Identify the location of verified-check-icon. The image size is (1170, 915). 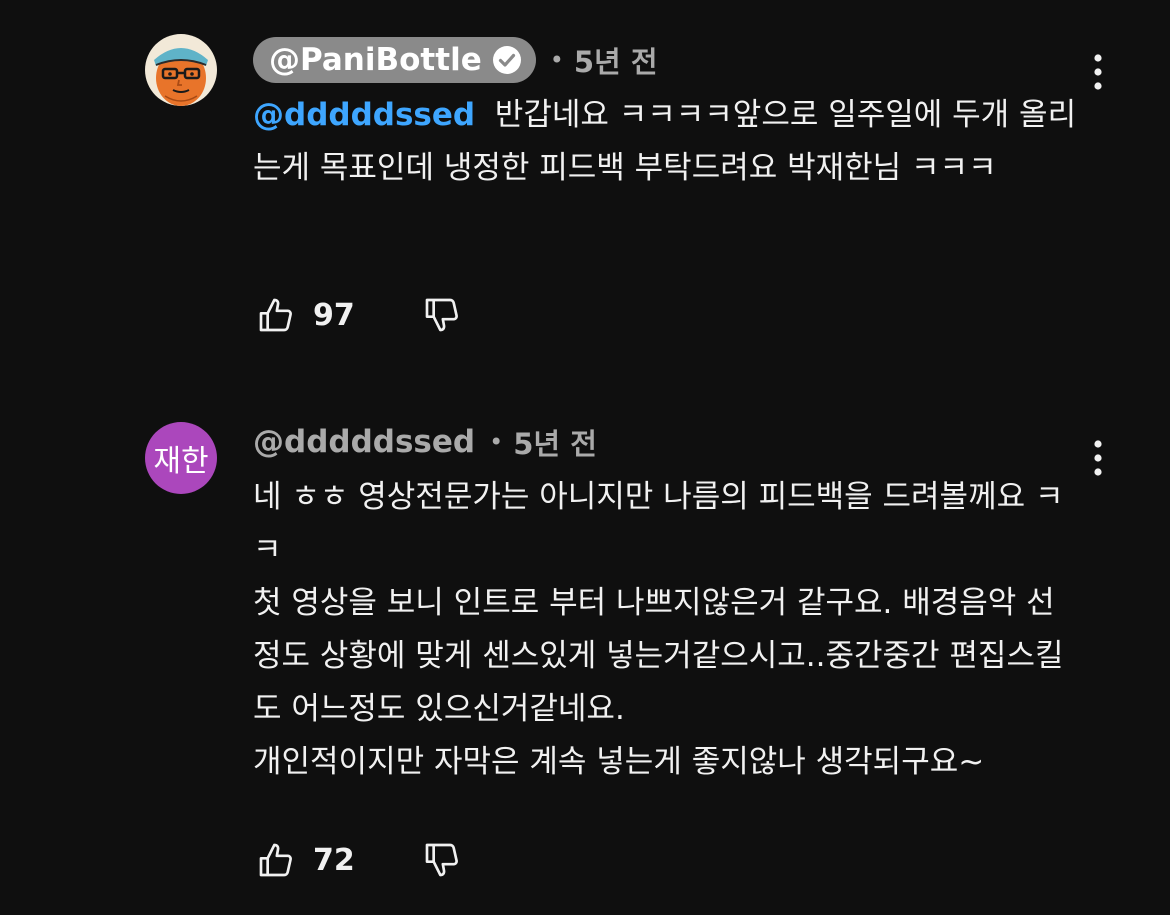
(506, 60).